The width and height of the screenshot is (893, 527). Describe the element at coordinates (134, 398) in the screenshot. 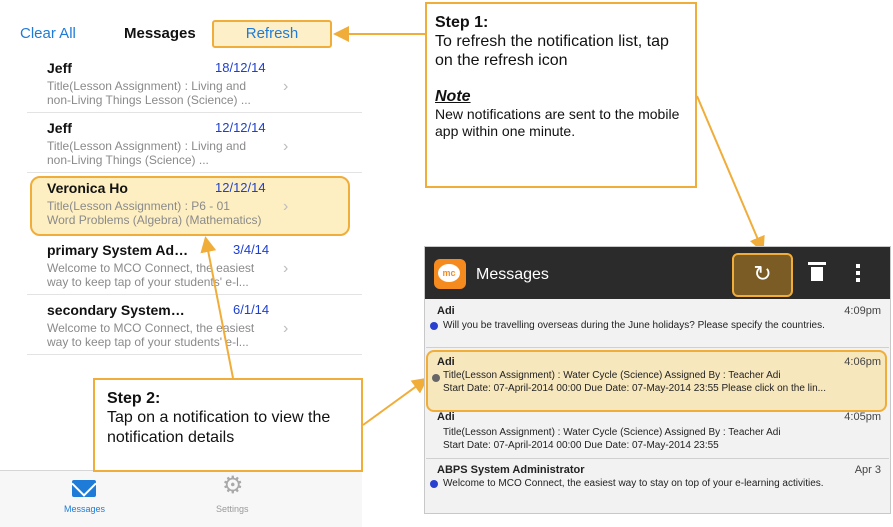

I see `step2-heading: Step 2:` at that location.